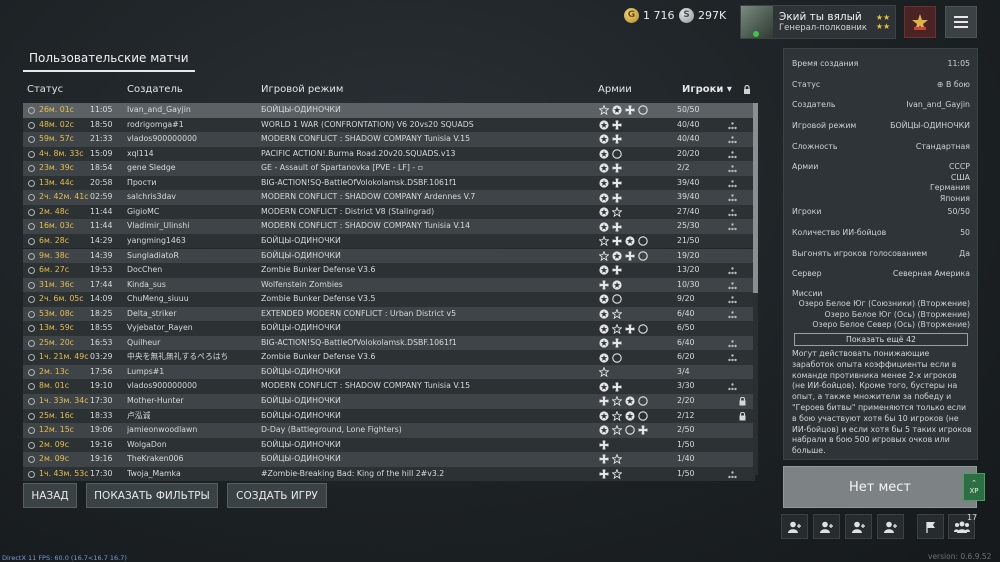 Image resolution: width=1000 pixels, height=562 pixels. I want to click on row-status: 6м. 27с, so click(54, 270).